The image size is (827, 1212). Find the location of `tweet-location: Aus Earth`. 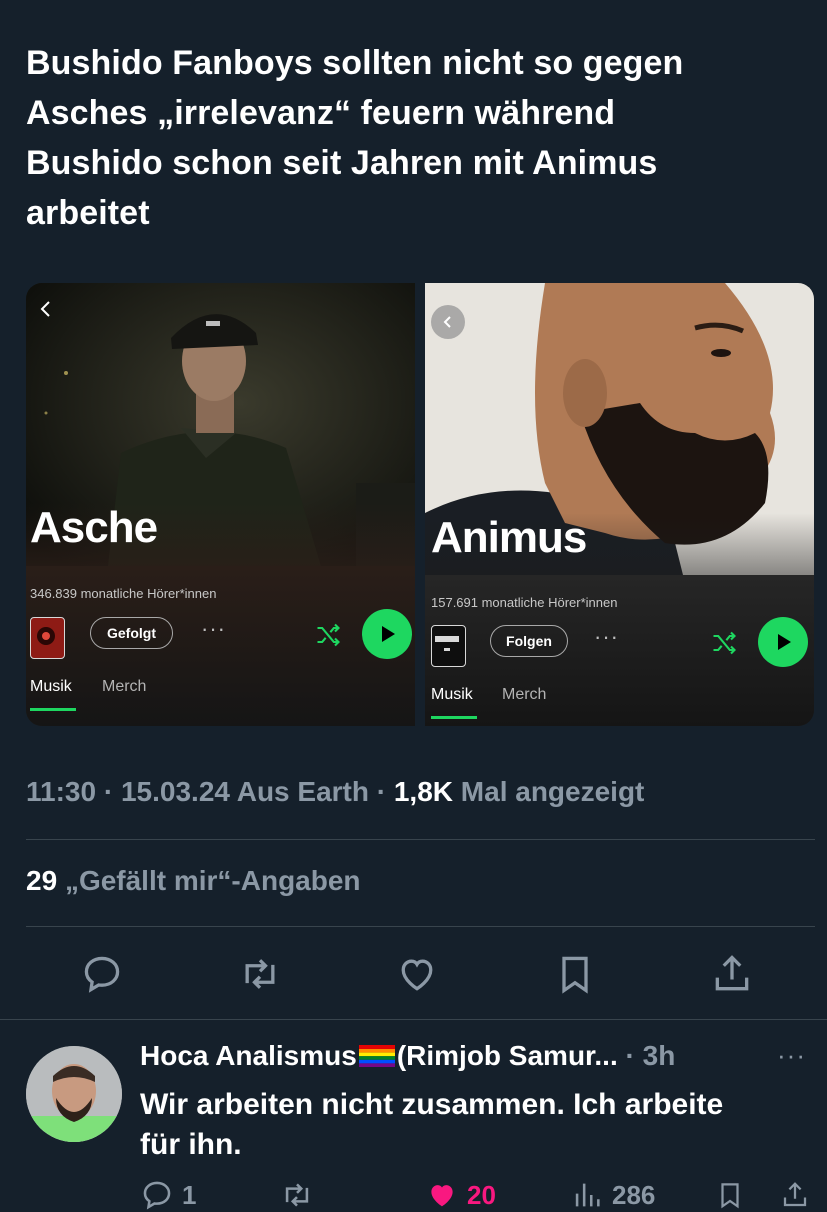

tweet-location: Aus Earth is located at coordinates (302, 791).